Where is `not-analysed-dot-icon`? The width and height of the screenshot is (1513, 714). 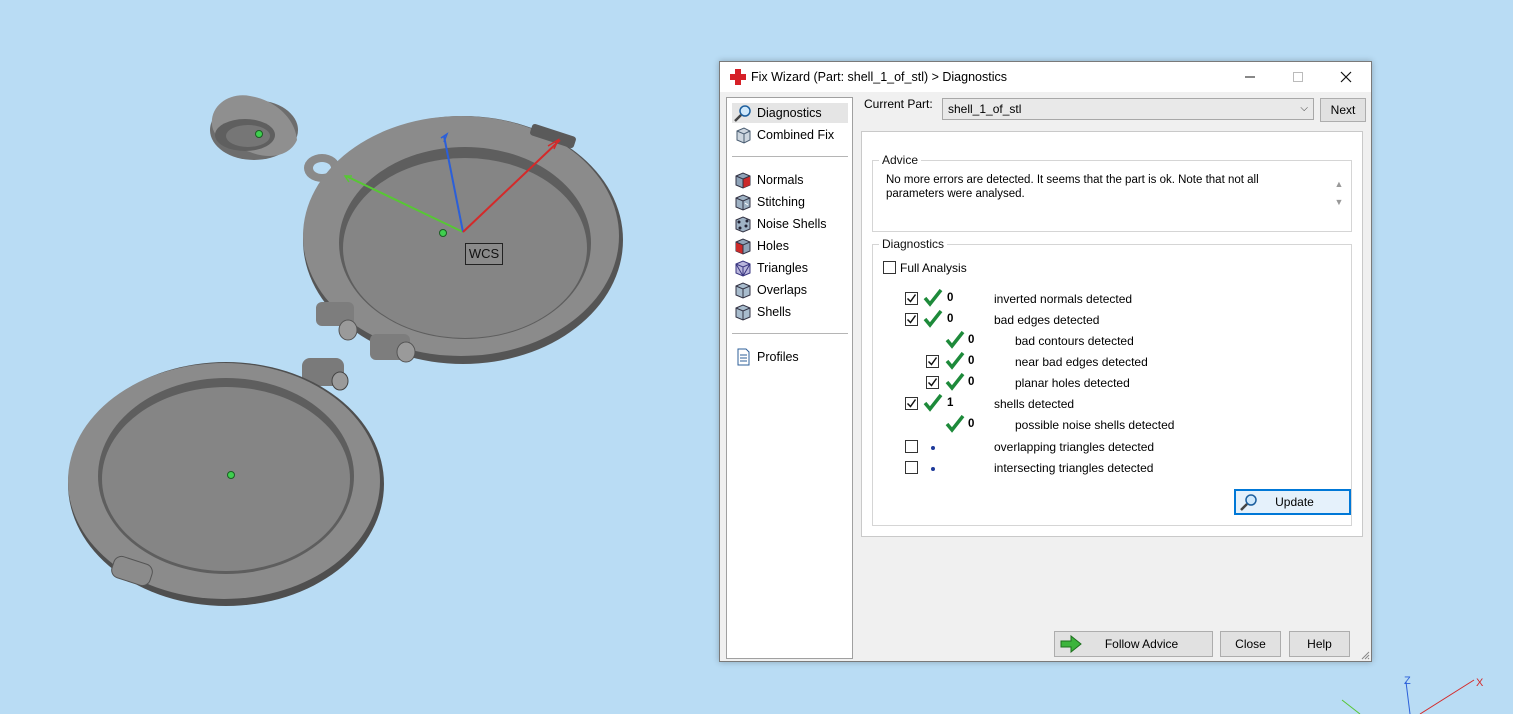 not-analysed-dot-icon is located at coordinates (933, 448).